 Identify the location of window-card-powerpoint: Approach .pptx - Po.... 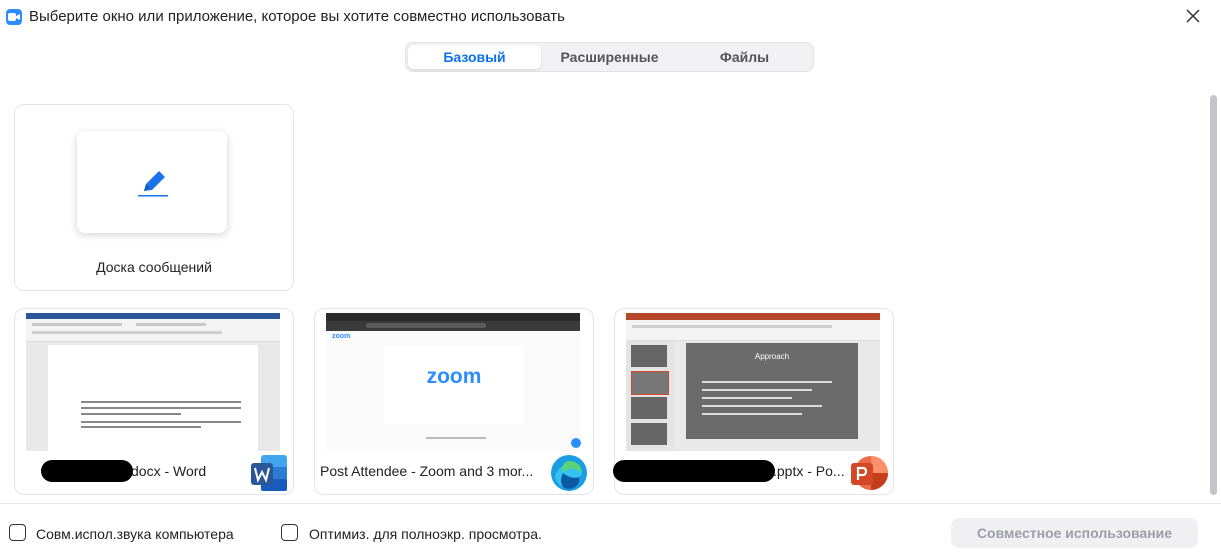
(753, 401).